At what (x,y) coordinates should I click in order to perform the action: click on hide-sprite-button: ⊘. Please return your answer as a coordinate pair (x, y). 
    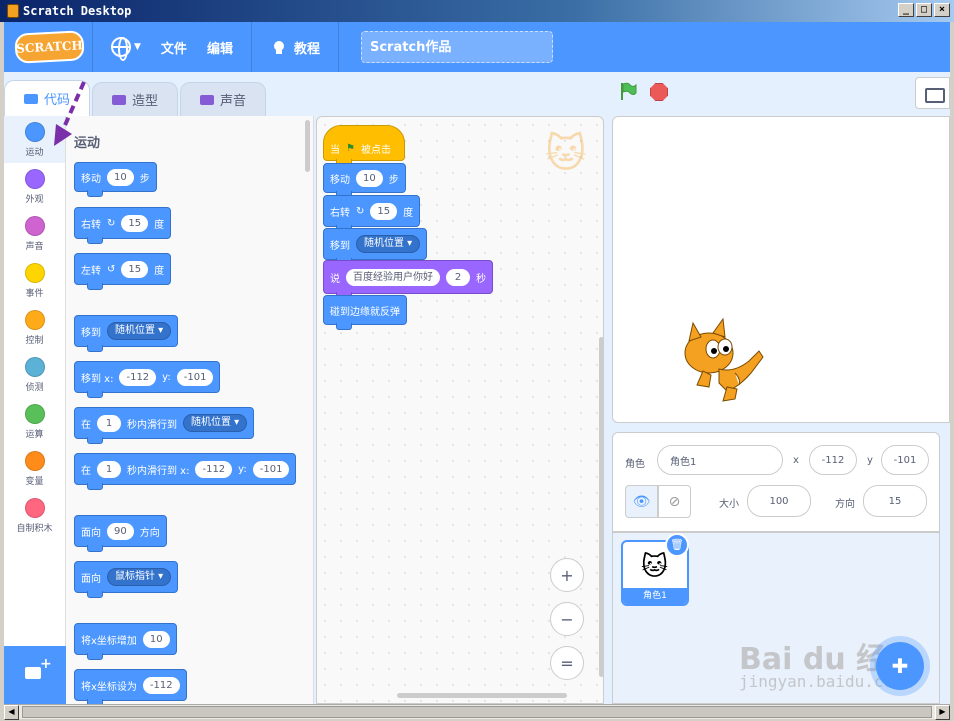
    Looking at the image, I should click on (674, 501).